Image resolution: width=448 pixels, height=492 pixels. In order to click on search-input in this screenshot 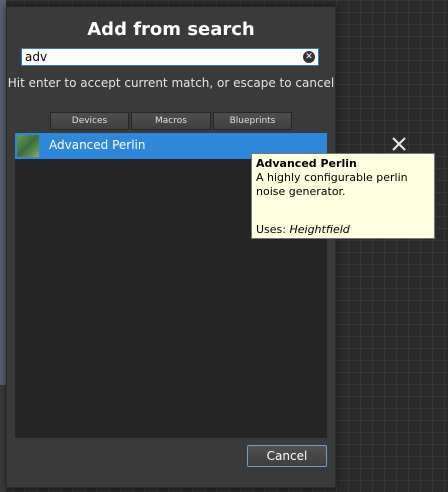, I will do `click(158, 57)`.